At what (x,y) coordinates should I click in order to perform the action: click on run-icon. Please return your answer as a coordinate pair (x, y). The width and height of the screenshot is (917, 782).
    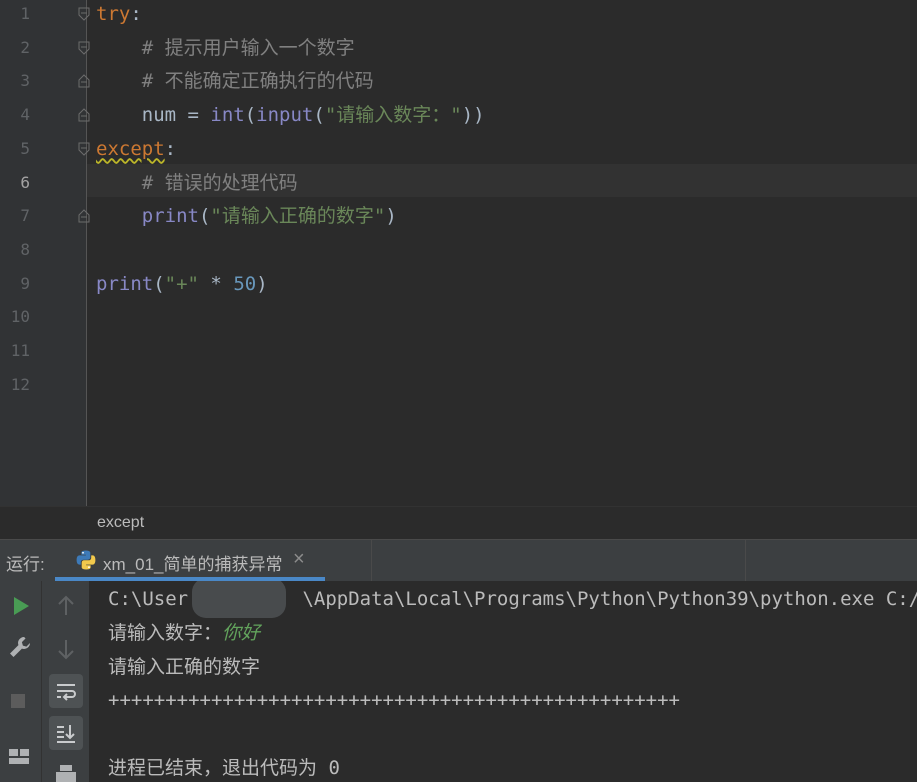
    Looking at the image, I should click on (21, 606).